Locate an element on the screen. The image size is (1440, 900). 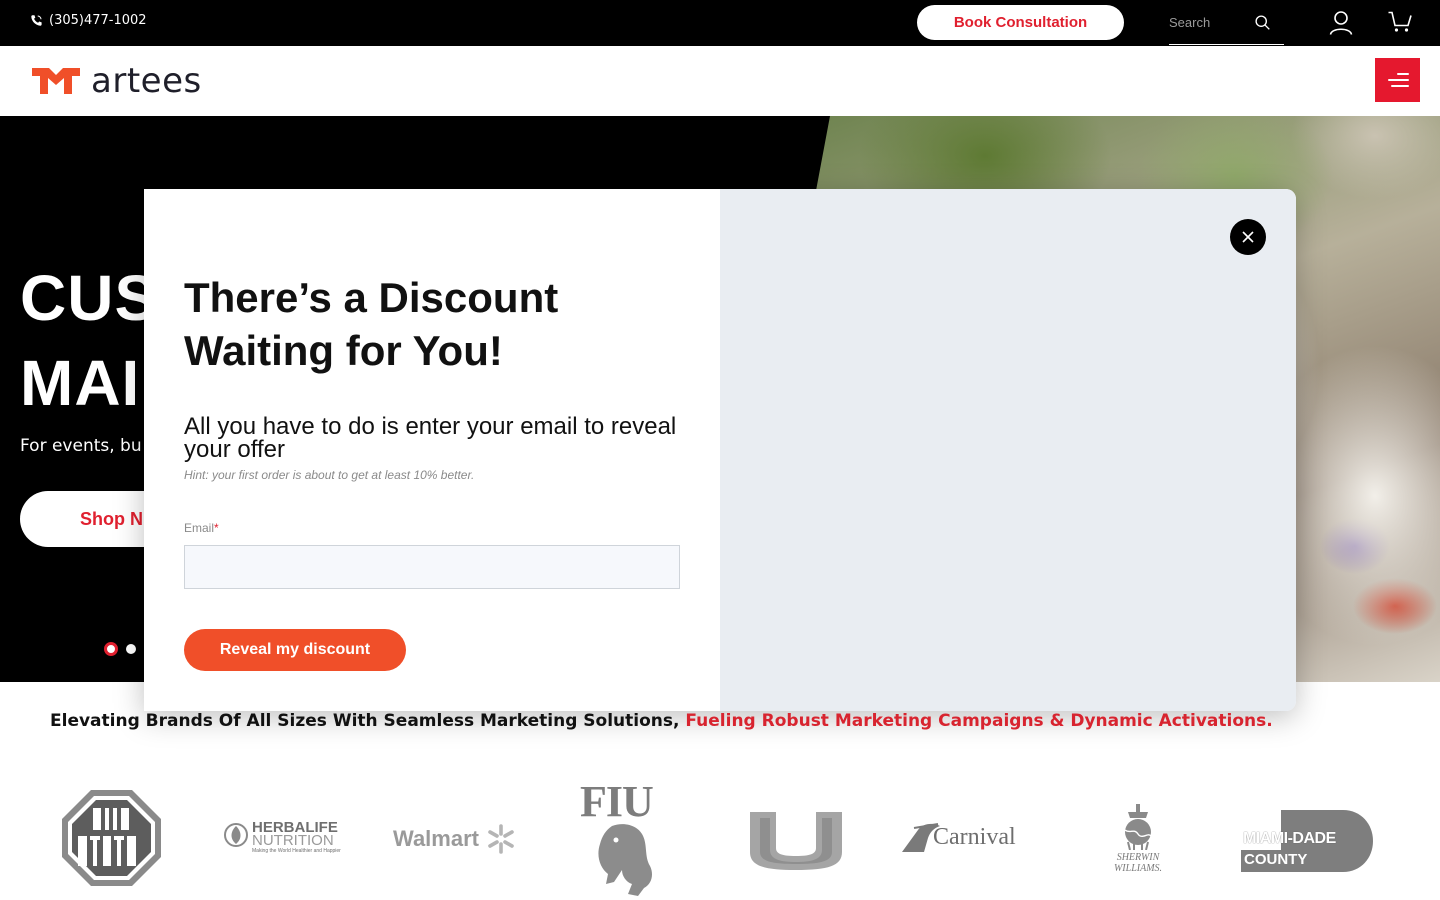
artees-logo: artees is located at coordinates (116, 81).